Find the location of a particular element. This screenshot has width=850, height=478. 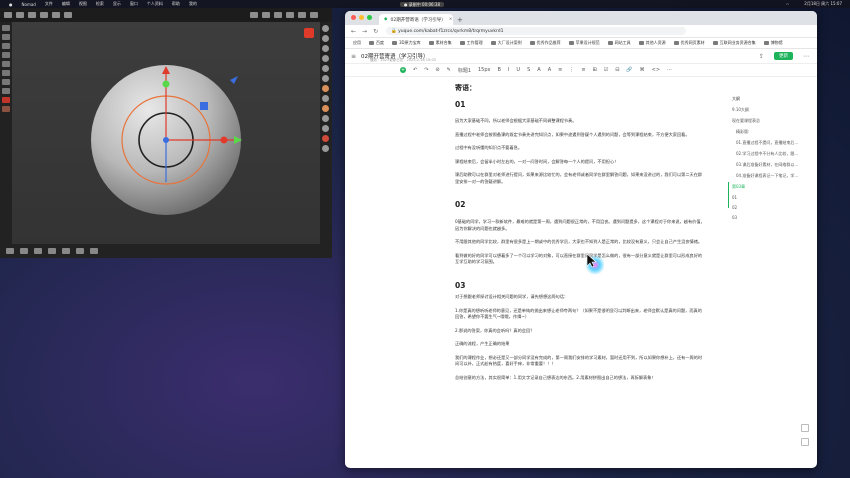

files-icon is located at coordinates (20, 15).